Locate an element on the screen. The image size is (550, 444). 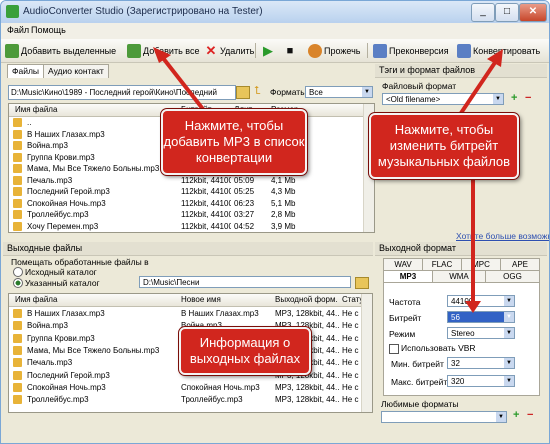
arrow-bitrate-head is located at coordinates (473, 307).